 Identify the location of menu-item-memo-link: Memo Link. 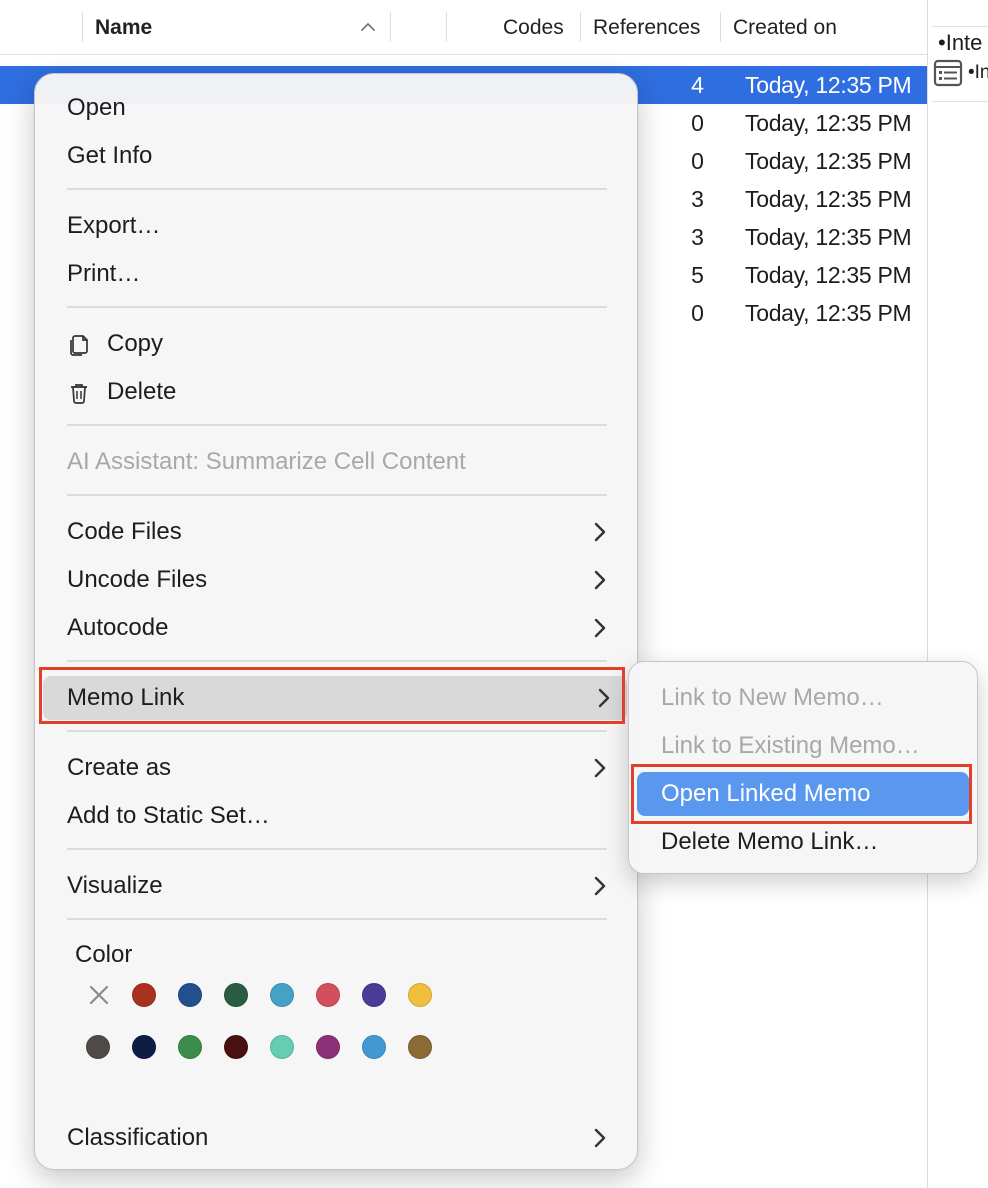
(335, 698).